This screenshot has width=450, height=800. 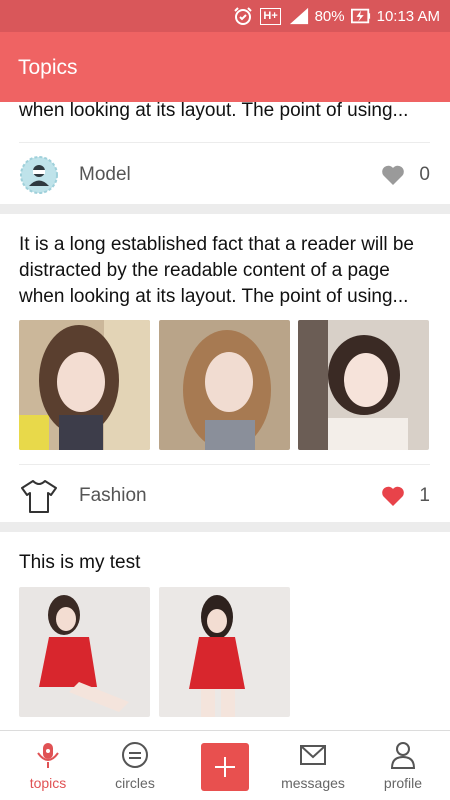 What do you see at coordinates (313, 783) in the screenshot?
I see `nav-label: messages` at bounding box center [313, 783].